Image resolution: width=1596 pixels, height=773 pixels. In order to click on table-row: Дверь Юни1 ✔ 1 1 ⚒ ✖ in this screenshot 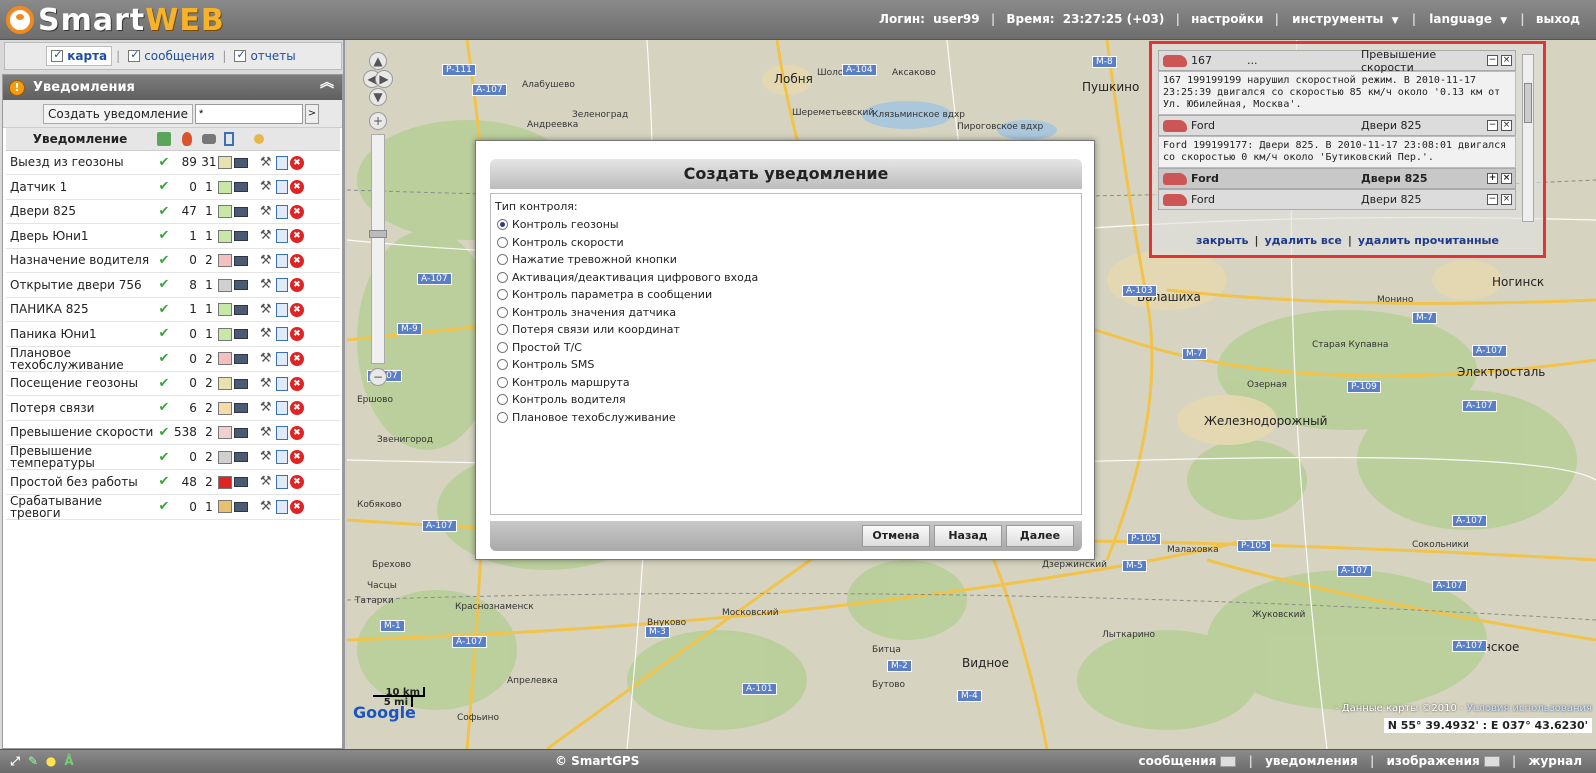, I will do `click(173, 236)`.